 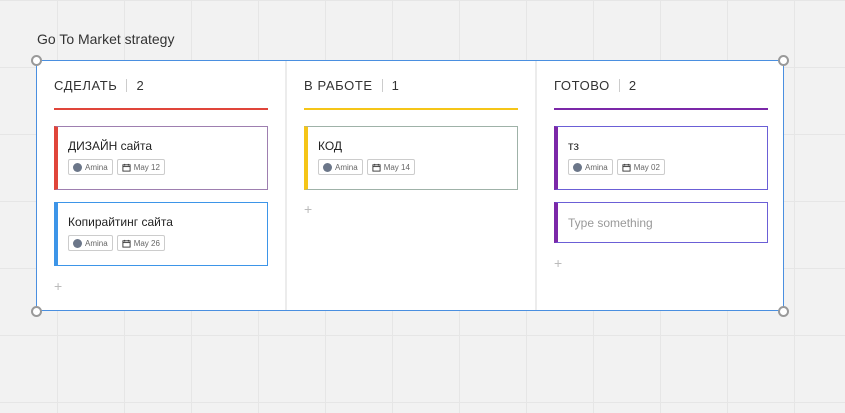 I want to click on column-title: ГОТОВО, so click(x=582, y=85).